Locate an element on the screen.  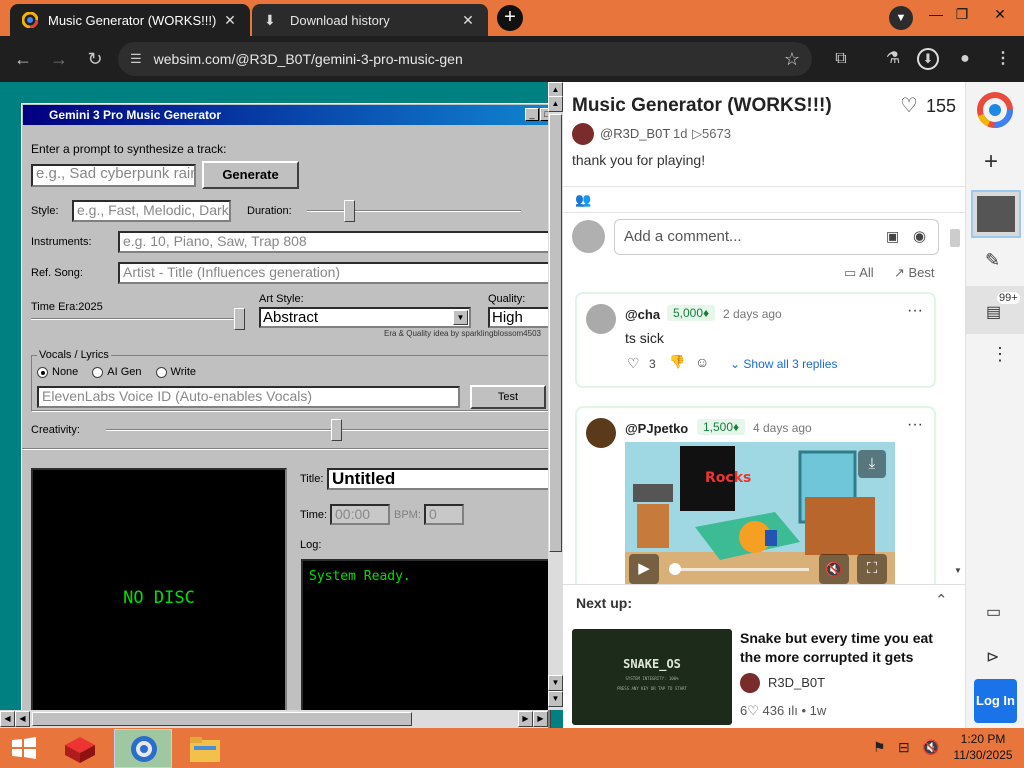
heart-icon: ♡ is located at coordinates (909, 105).